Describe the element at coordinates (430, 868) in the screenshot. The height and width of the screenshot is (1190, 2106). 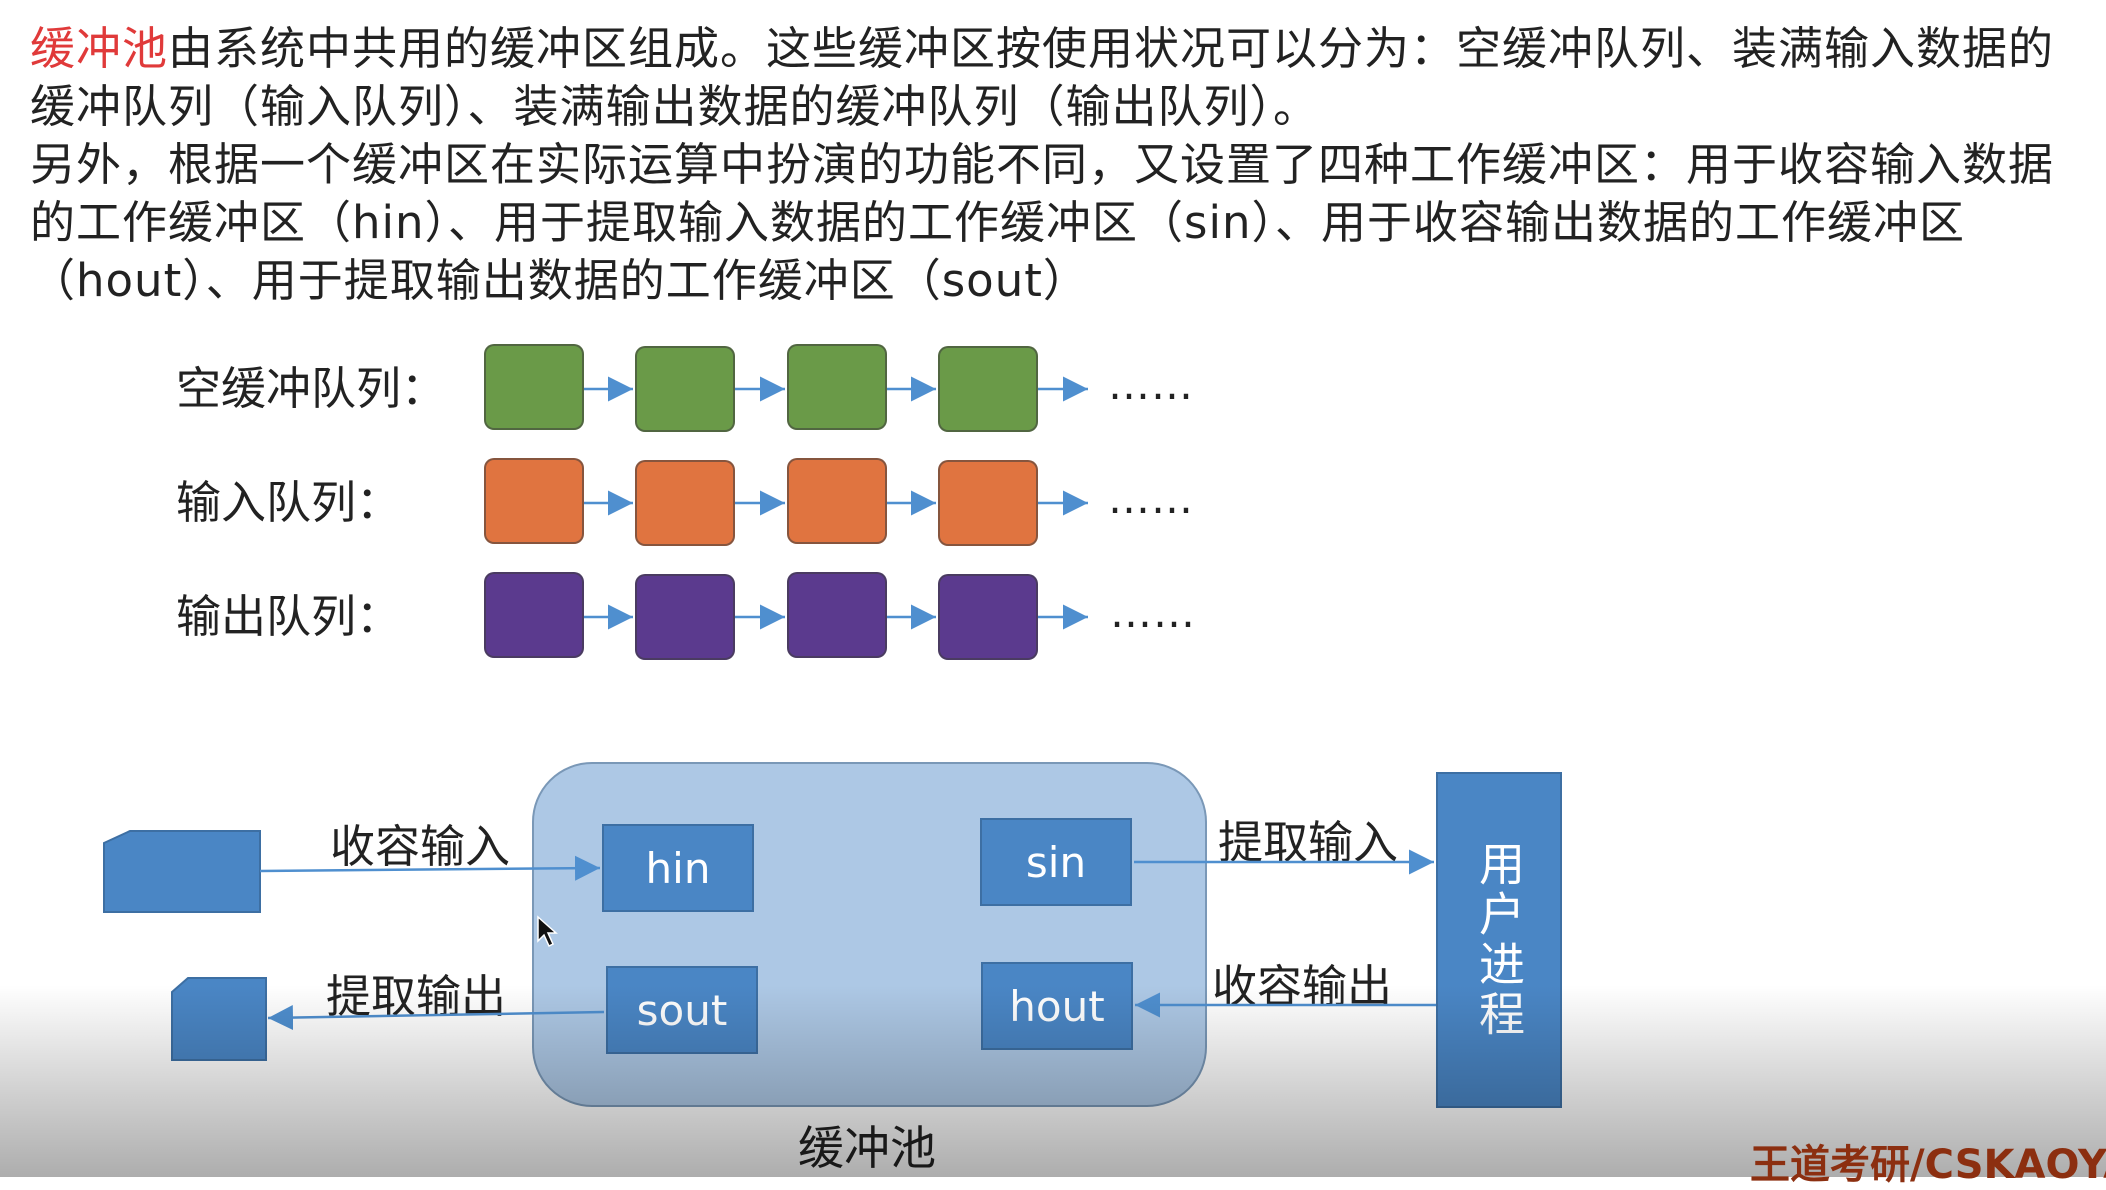
I see `collect-input-arrow` at that location.